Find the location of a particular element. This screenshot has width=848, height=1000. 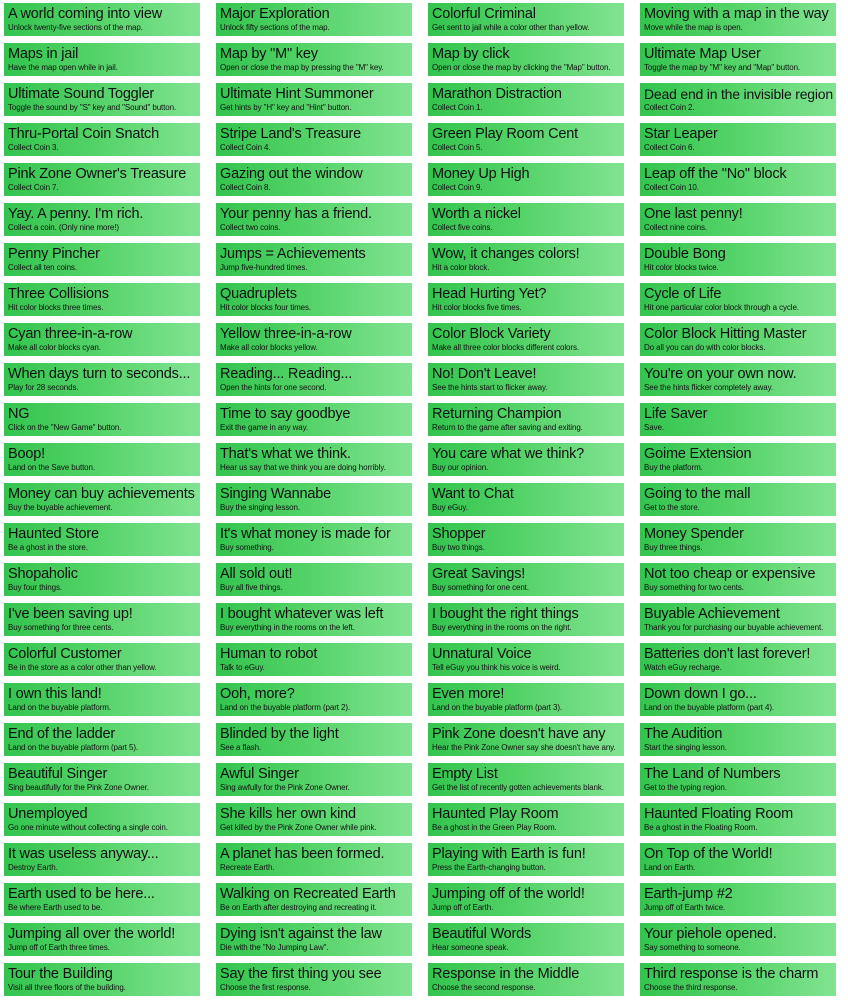

achievement-description: Be a ghost in the Floating Room. is located at coordinates (701, 827).